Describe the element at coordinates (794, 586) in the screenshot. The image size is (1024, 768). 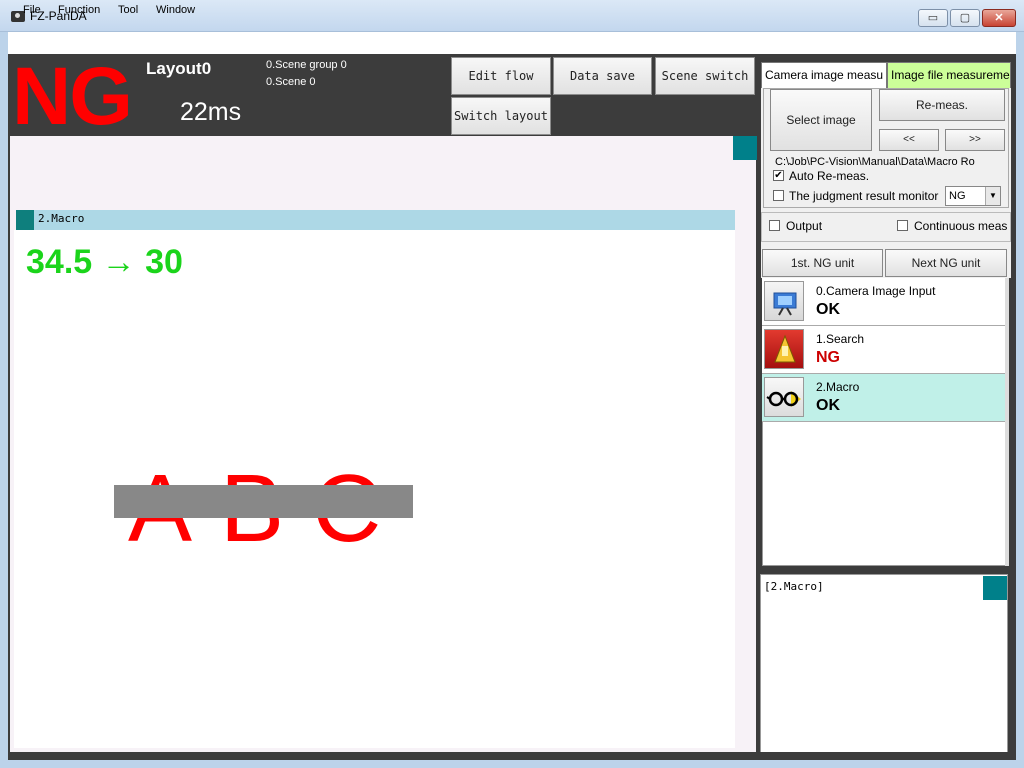
I see `detail-unit-label: [2.Macro]` at that location.